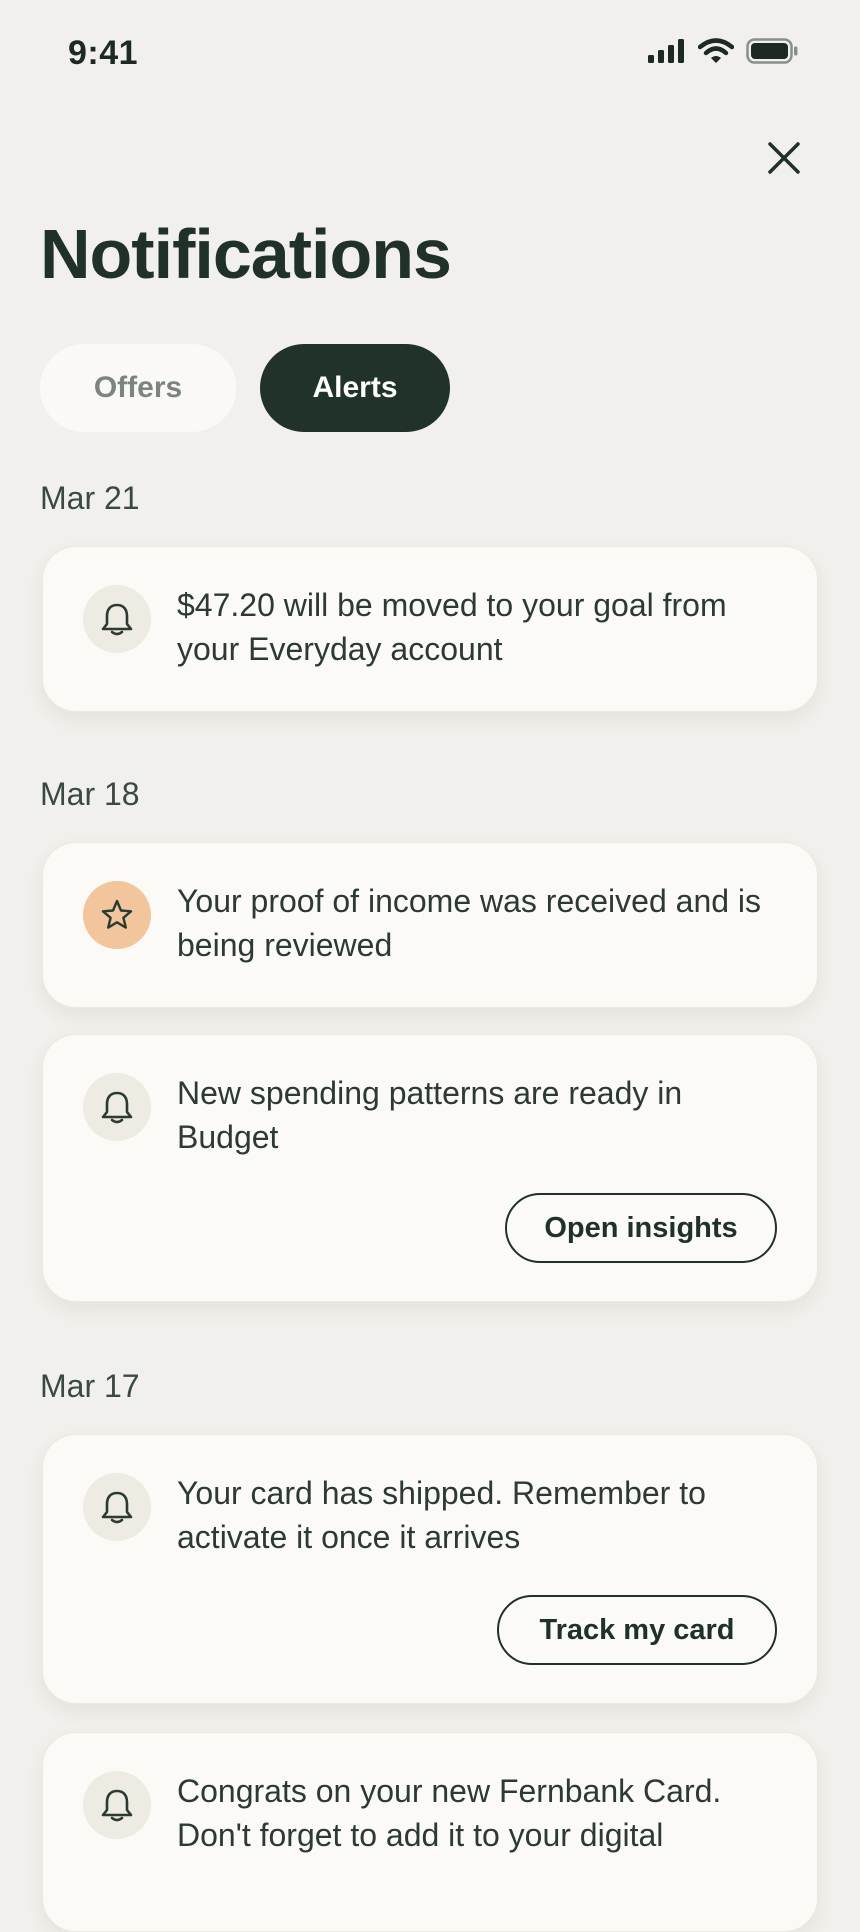 The width and height of the screenshot is (860, 1932). Describe the element at coordinates (666, 51) in the screenshot. I see `signal-icon` at that location.